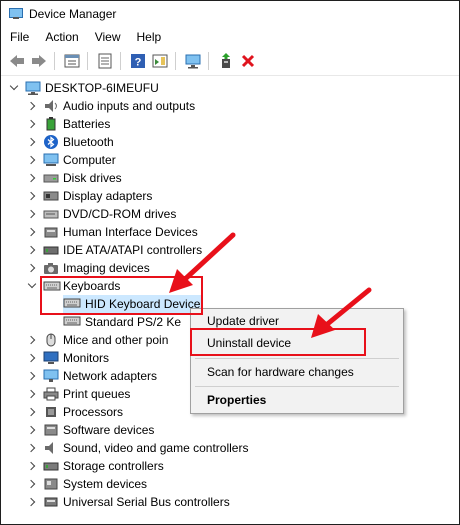  Describe the element at coordinates (16, 14) in the screenshot. I see `device-manager-icon` at that location.